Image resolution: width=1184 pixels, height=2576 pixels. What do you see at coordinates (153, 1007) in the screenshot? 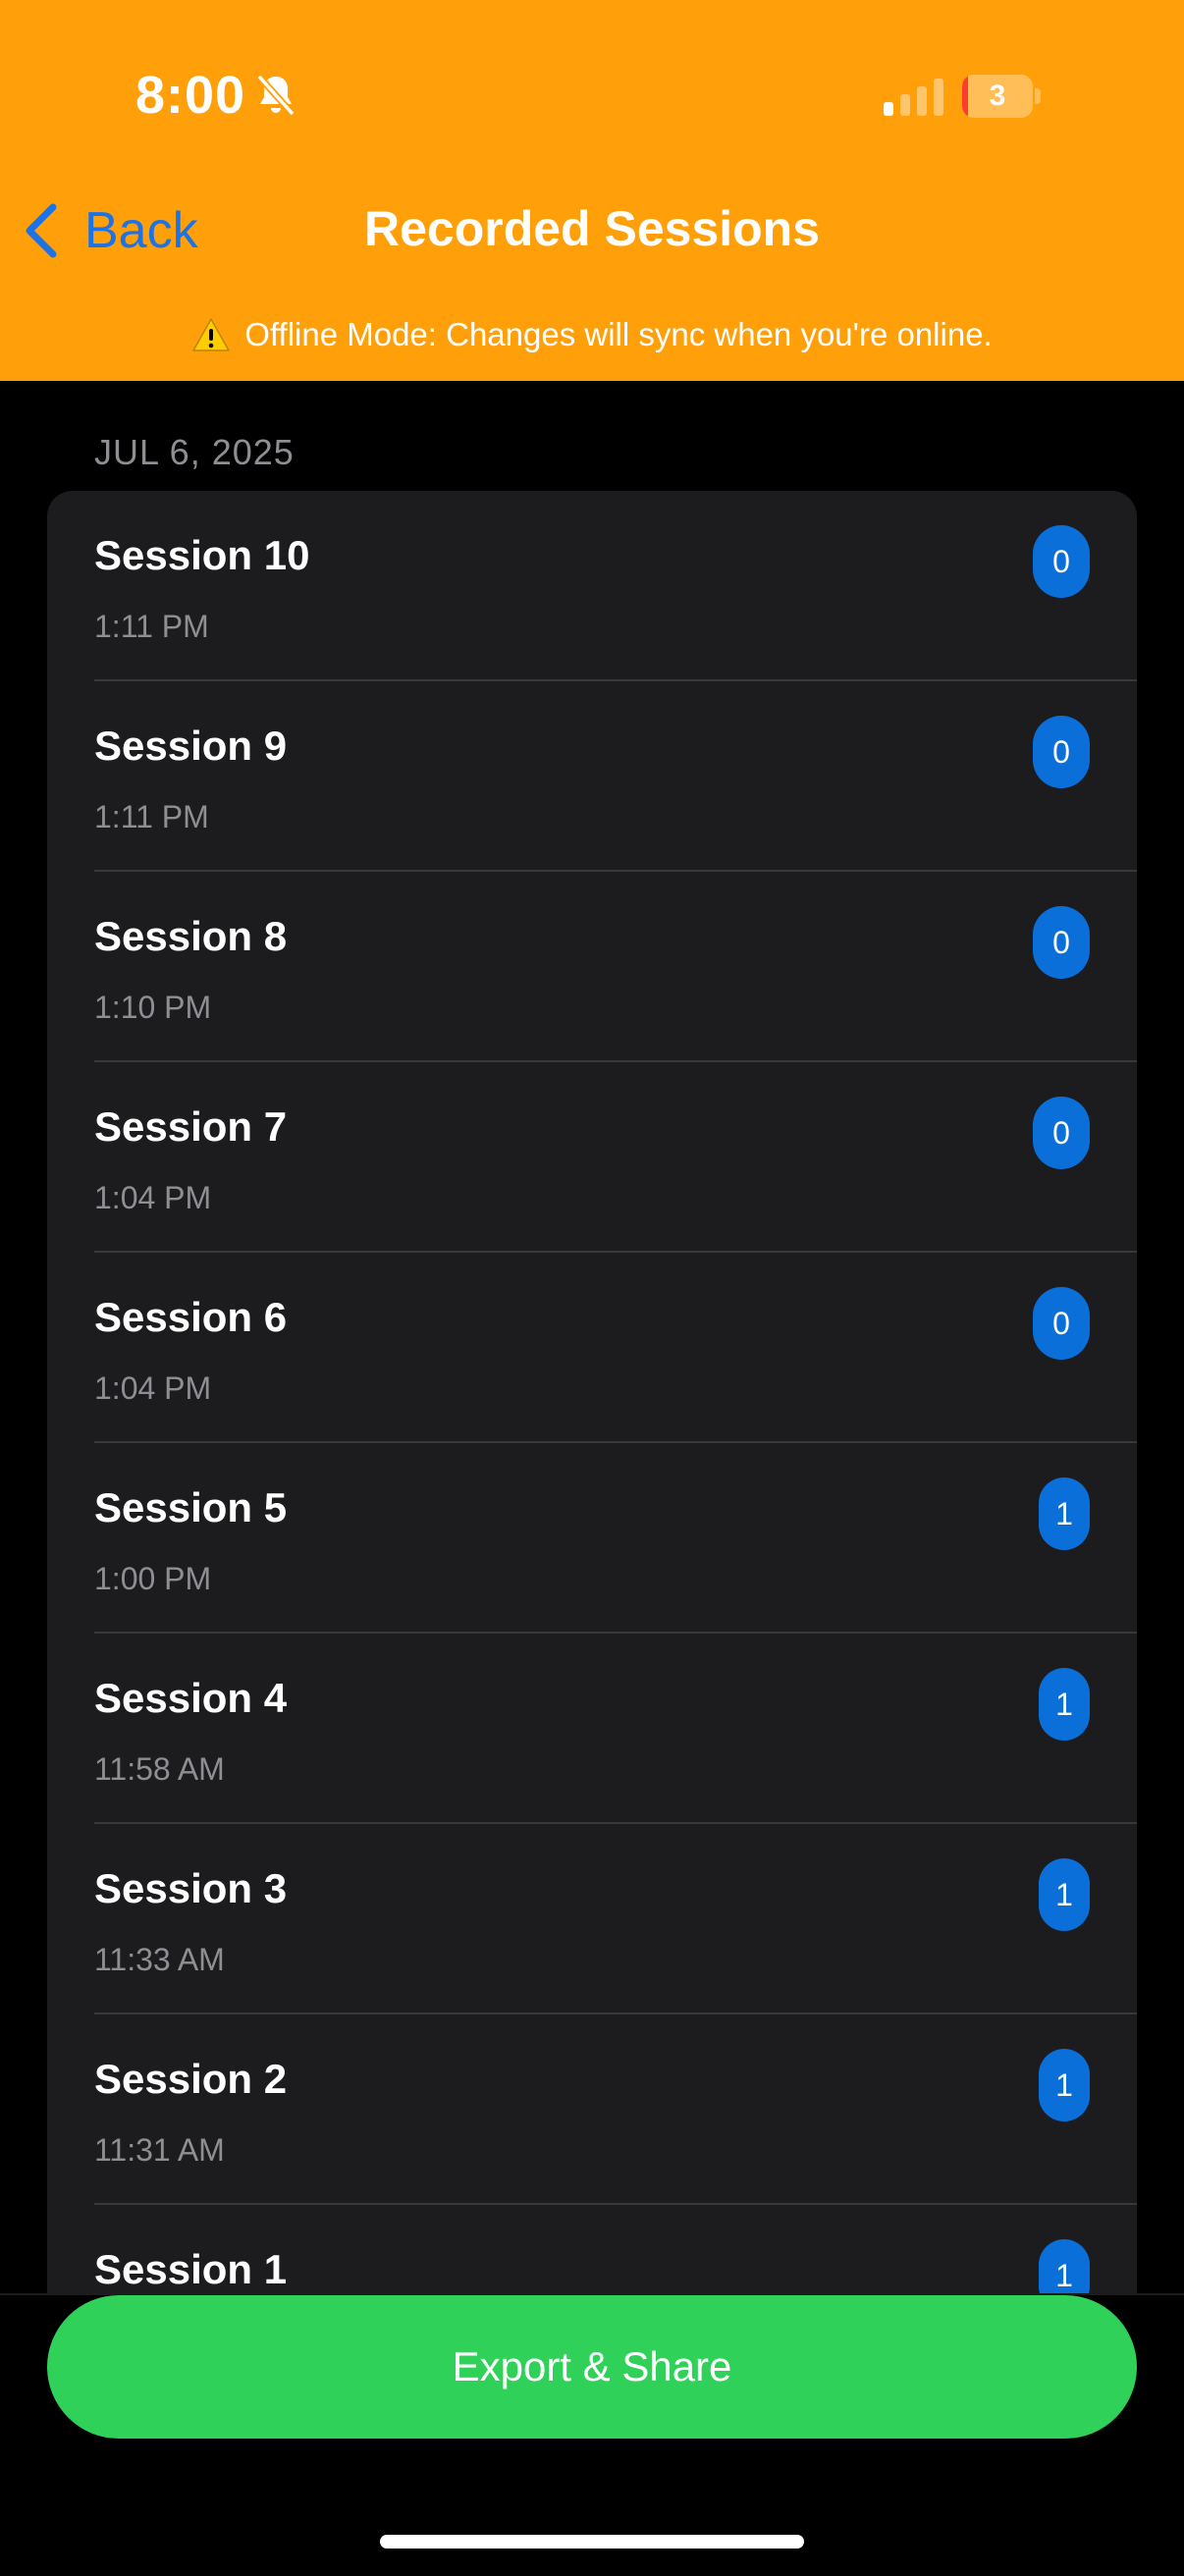
I see `session-time: 1:10 PM` at bounding box center [153, 1007].